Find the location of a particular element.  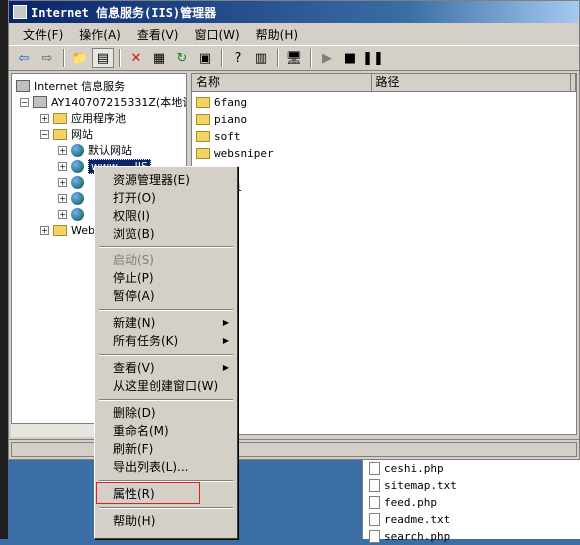

context-menu-item: 重命名(M) is located at coordinates (166, 431).